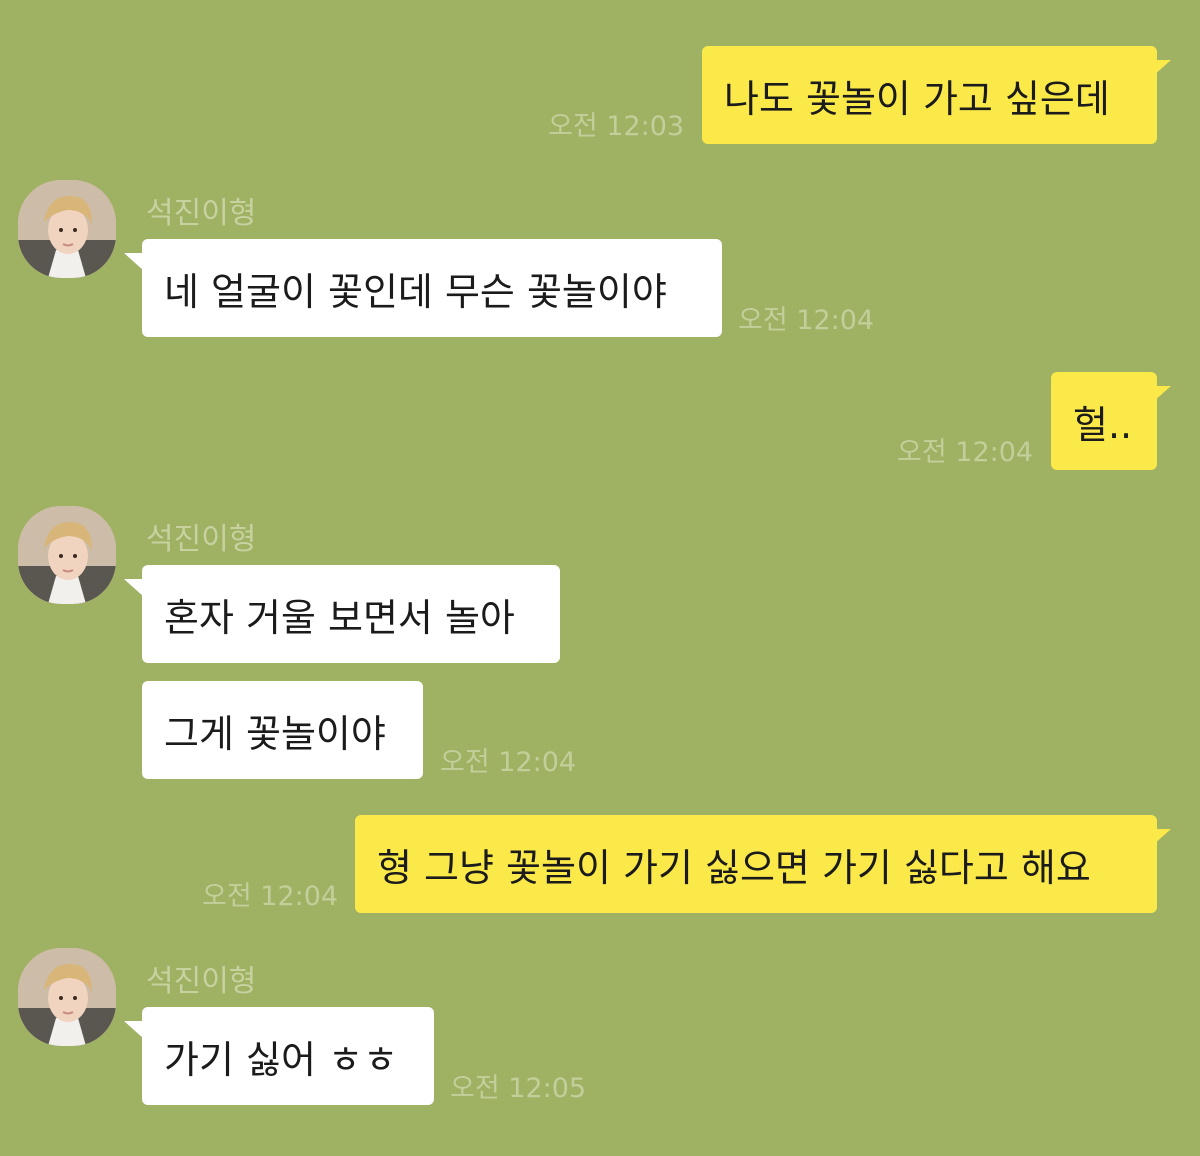 The height and width of the screenshot is (1156, 1200). What do you see at coordinates (281, 1059) in the screenshot?
I see `message-text: 가기 싫어 ㅎㅎ` at bounding box center [281, 1059].